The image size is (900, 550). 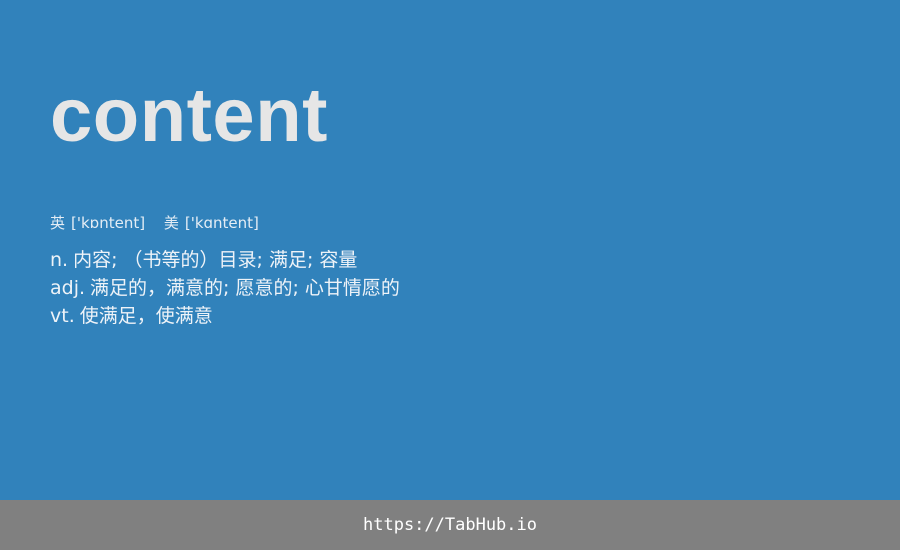 I want to click on definition-meaning: 内容; （书等的）目录; 满足; 容量, so click(x=215, y=260).